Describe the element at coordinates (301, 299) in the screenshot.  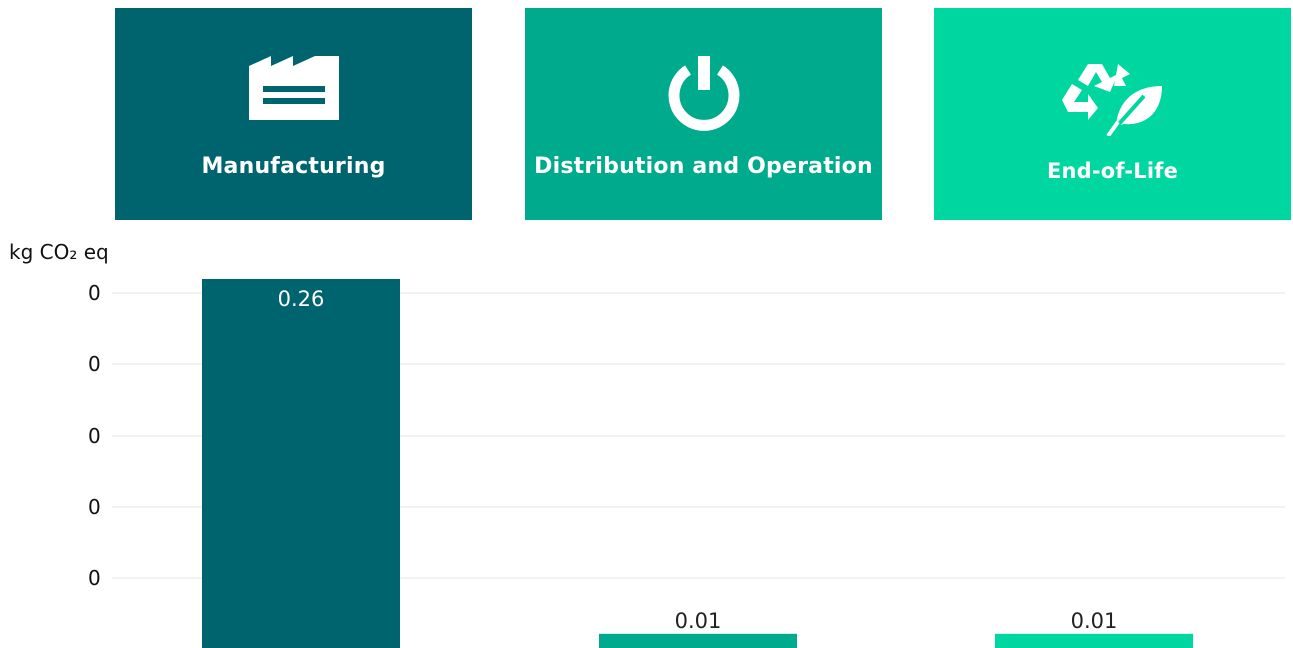
I see `data-label: 0.26` at that location.